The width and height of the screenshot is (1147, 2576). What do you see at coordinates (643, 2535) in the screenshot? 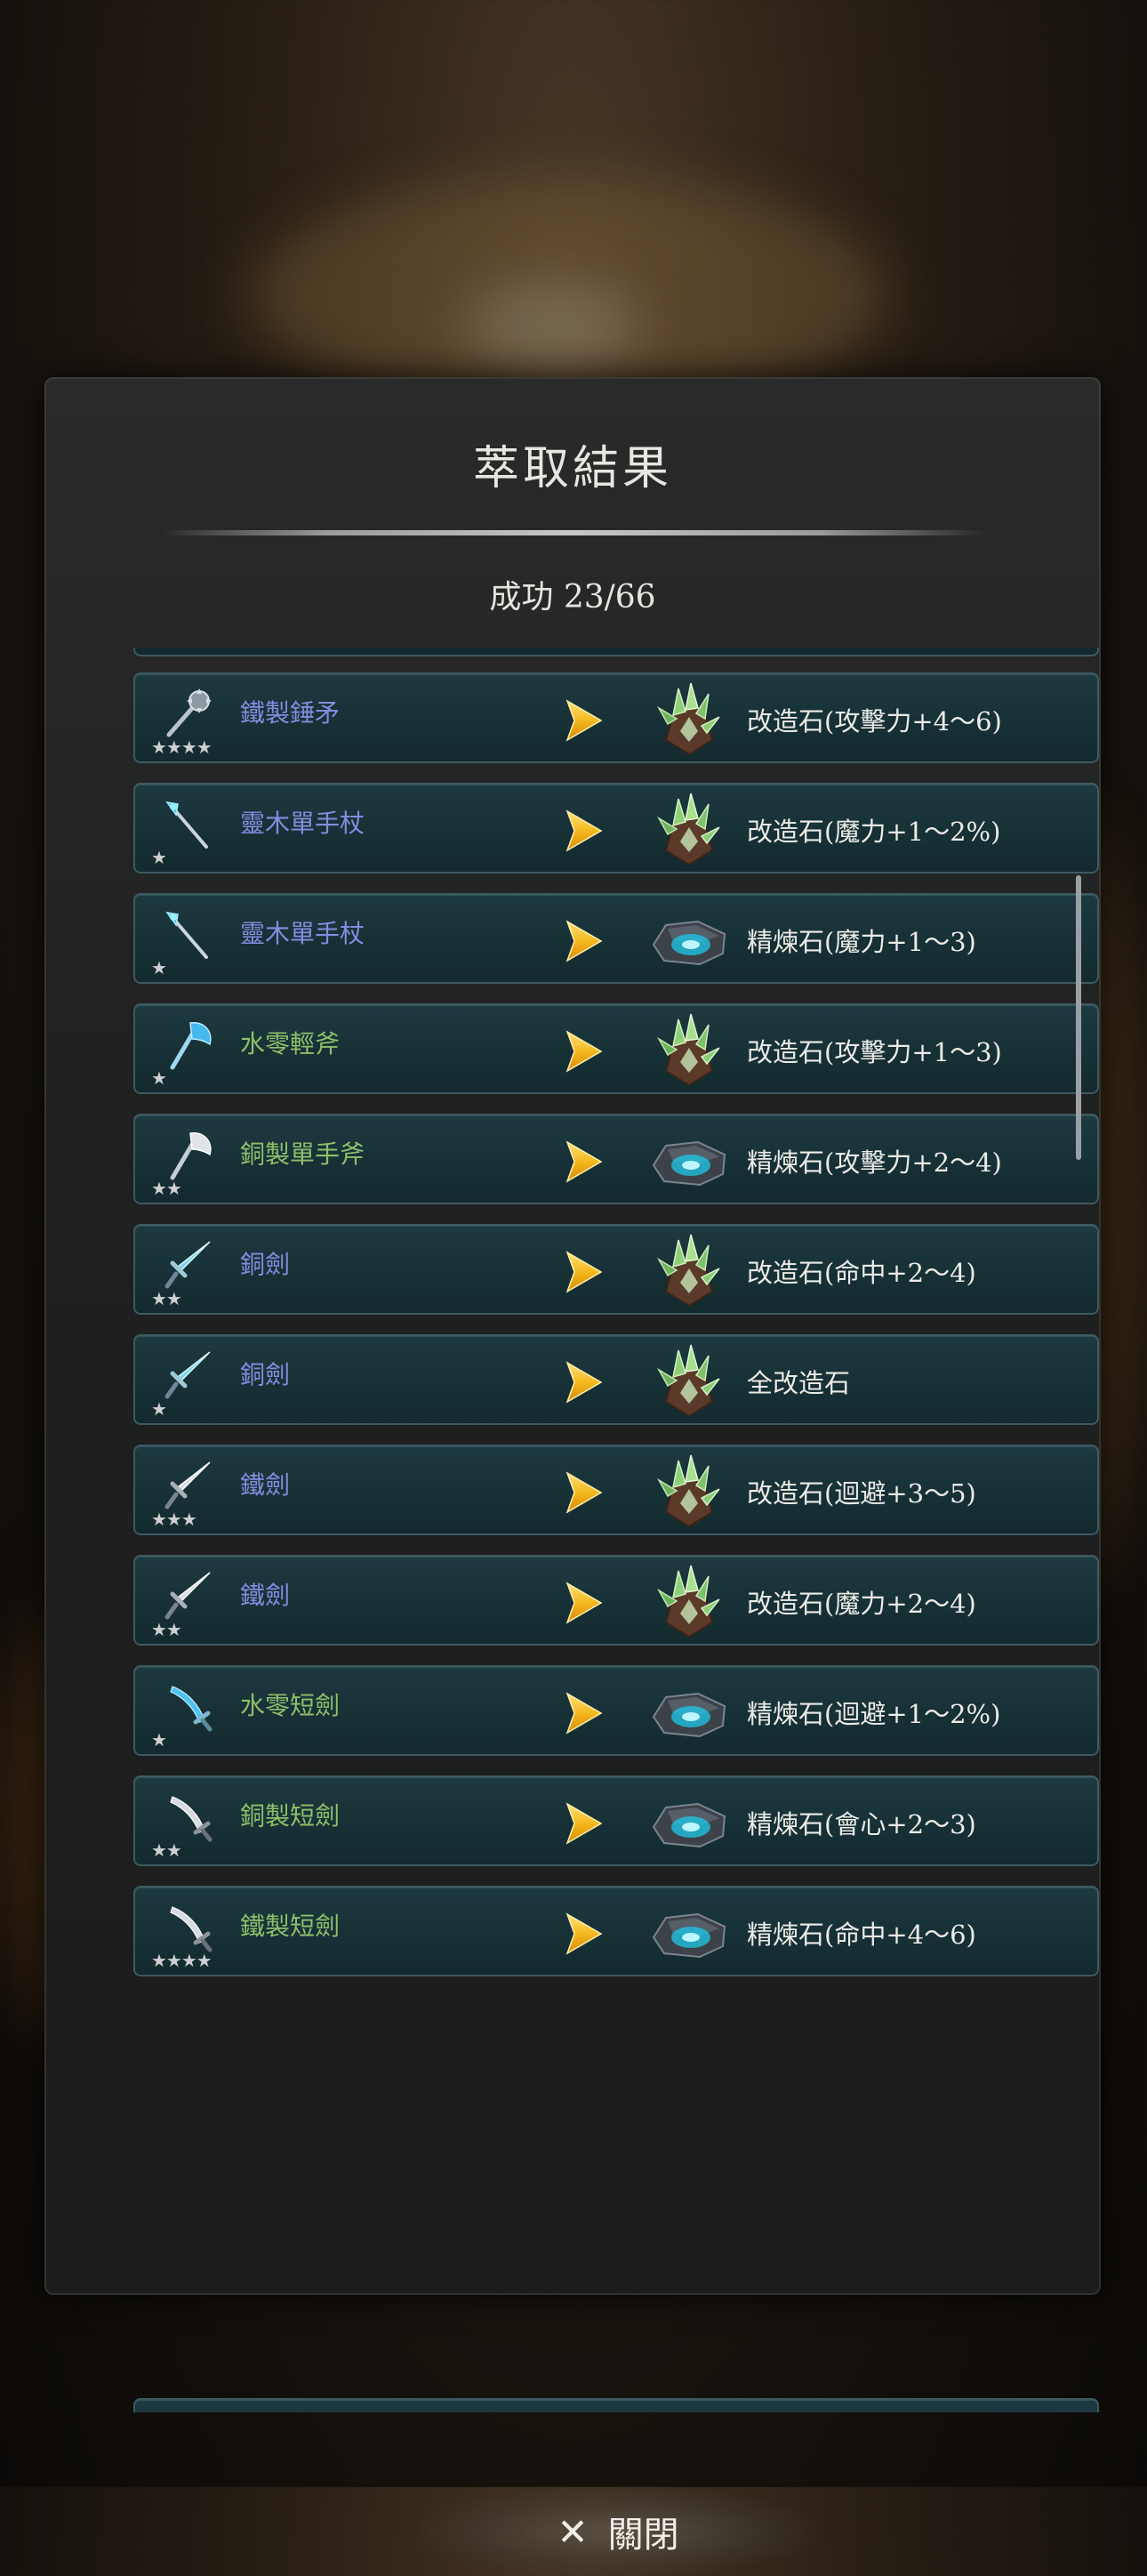
I see `close-label: 關閉` at bounding box center [643, 2535].